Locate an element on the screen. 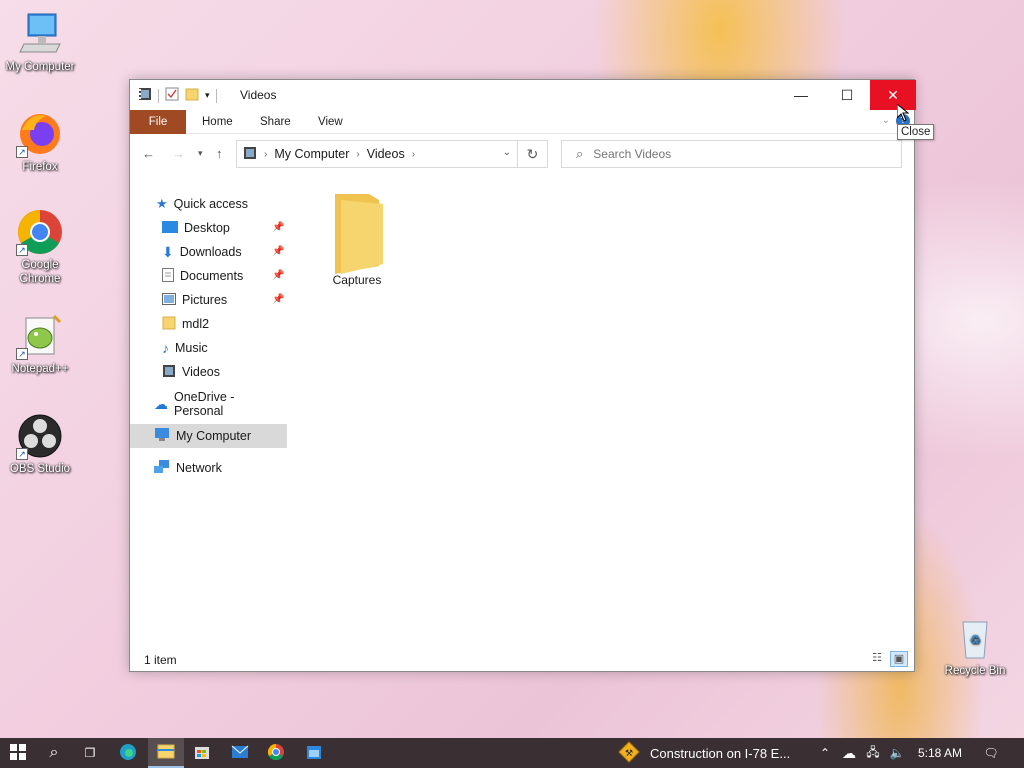 The image size is (1024, 768). details-view-icon: ☷ is located at coordinates (877, 658).